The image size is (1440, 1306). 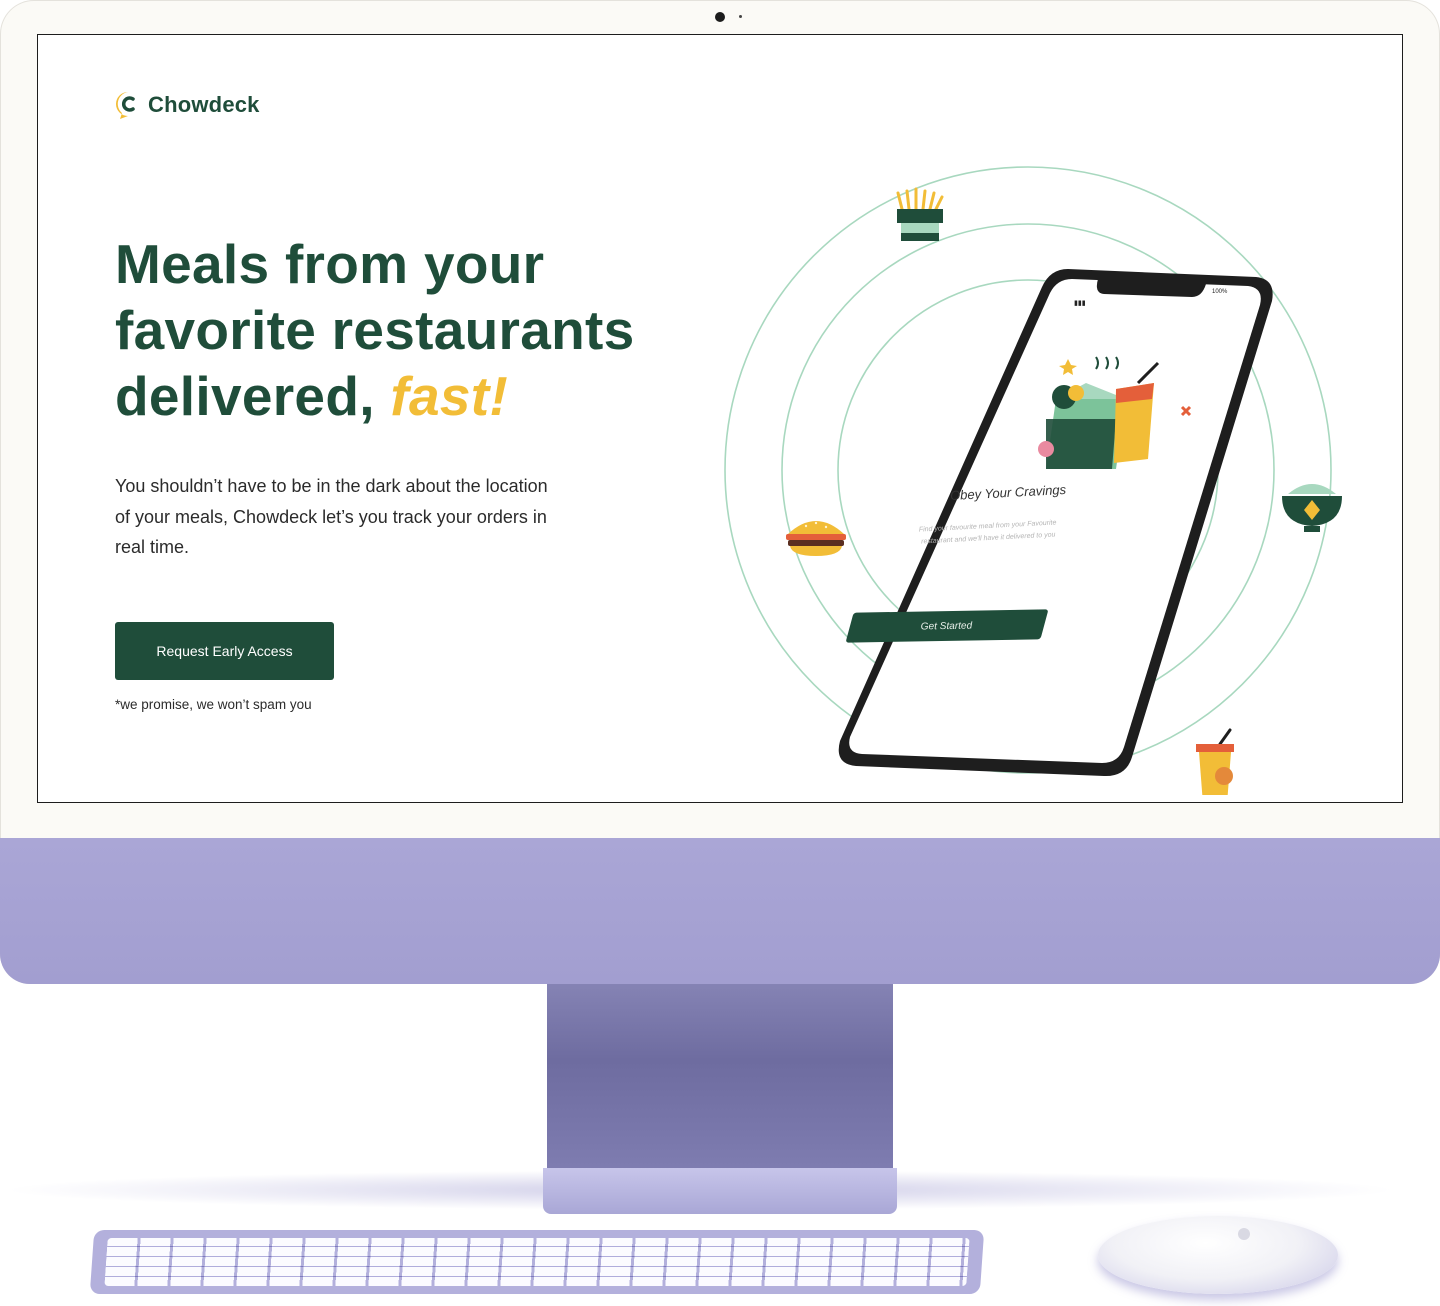 I want to click on phone-get-started-button: Get Started, so click(x=947, y=626).